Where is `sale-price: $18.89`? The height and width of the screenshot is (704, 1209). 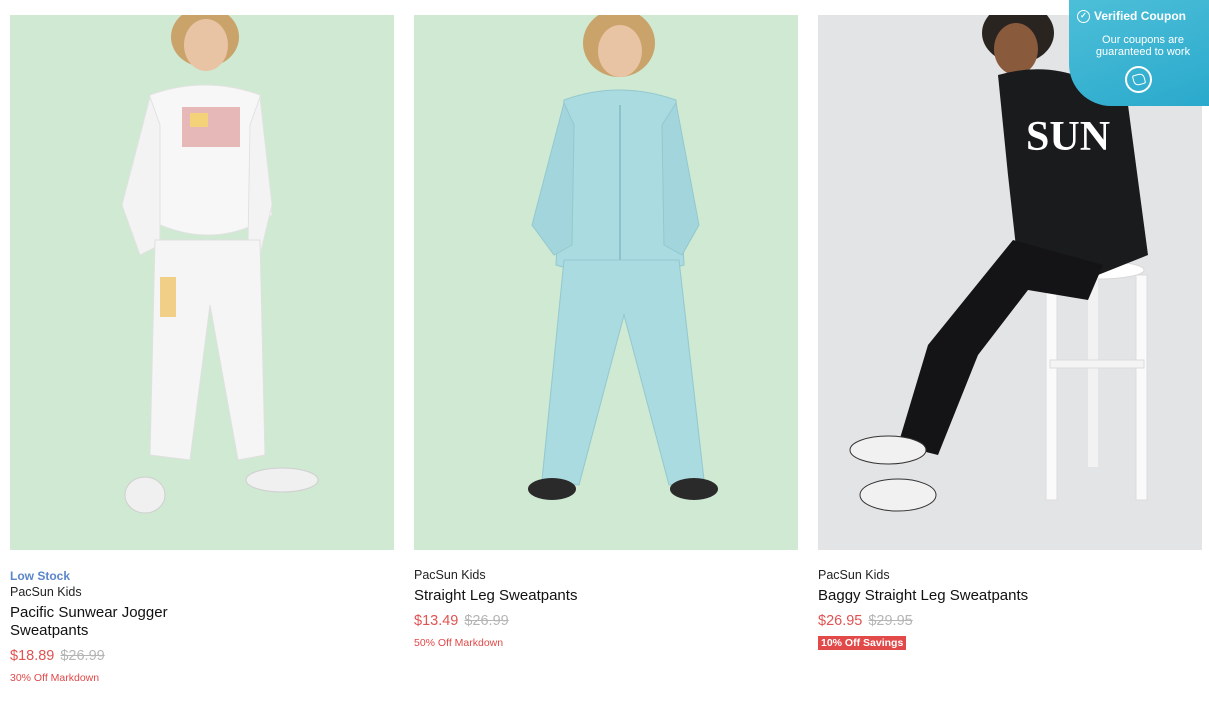
sale-price: $18.89 is located at coordinates (32, 656).